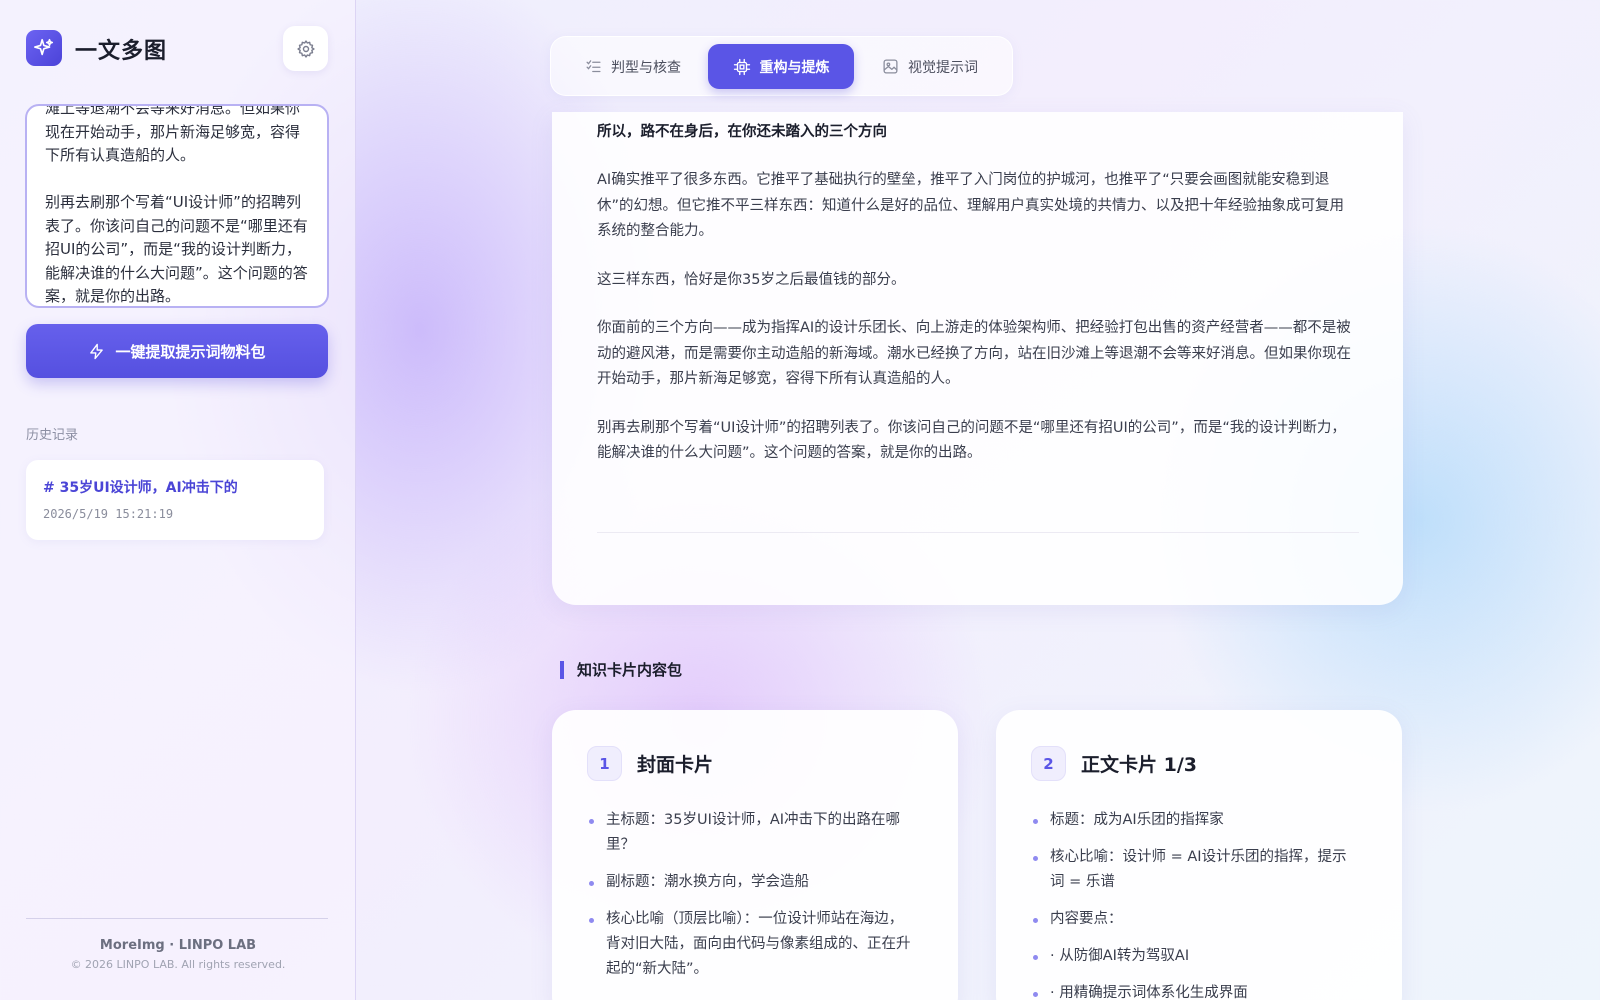 The height and width of the screenshot is (1000, 1600). I want to click on sparkle-icon, so click(44, 47).